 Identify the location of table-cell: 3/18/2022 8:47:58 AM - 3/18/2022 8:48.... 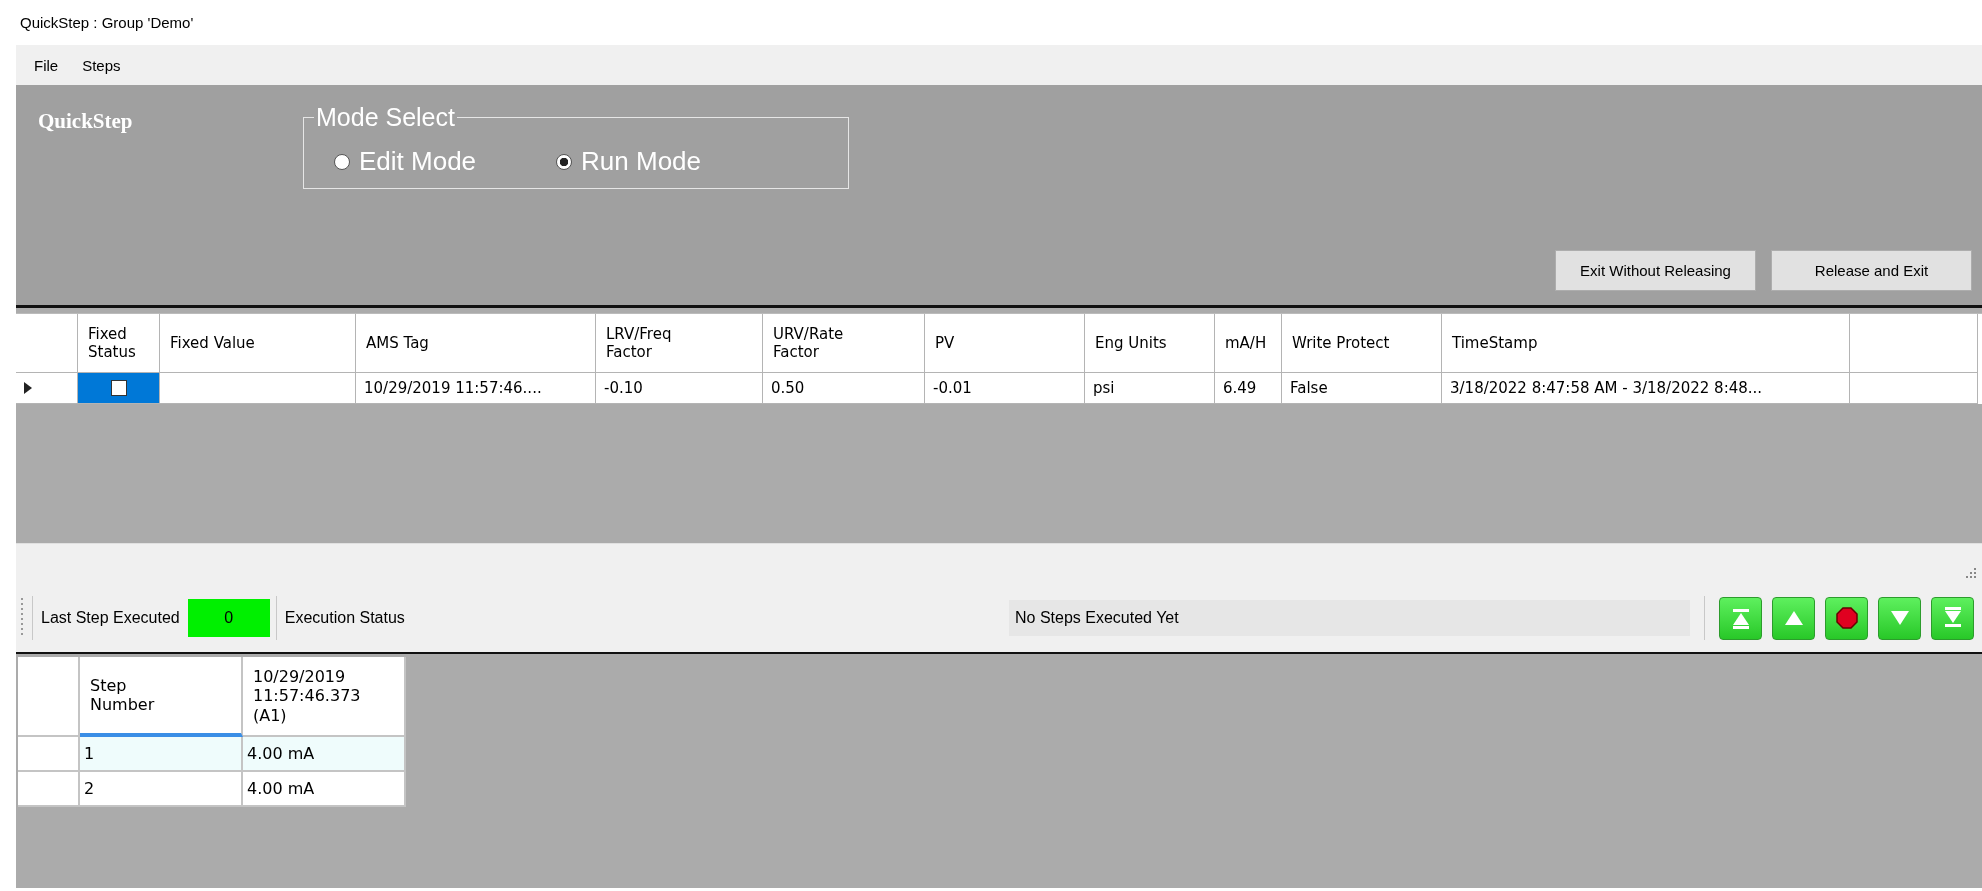
(1646, 388).